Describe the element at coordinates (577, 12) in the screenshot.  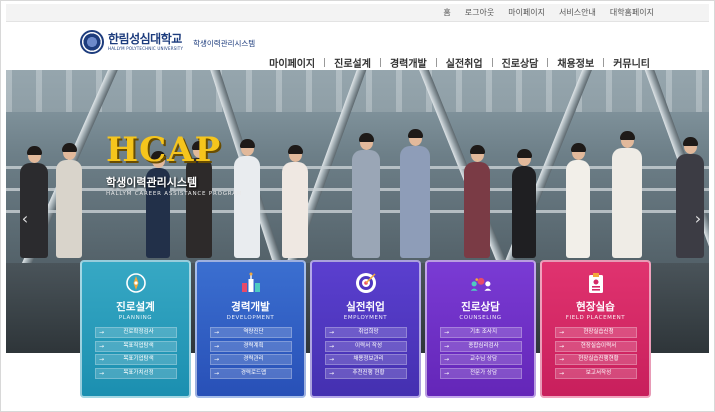
I see `util-link-service-guide: 서비스안내` at that location.